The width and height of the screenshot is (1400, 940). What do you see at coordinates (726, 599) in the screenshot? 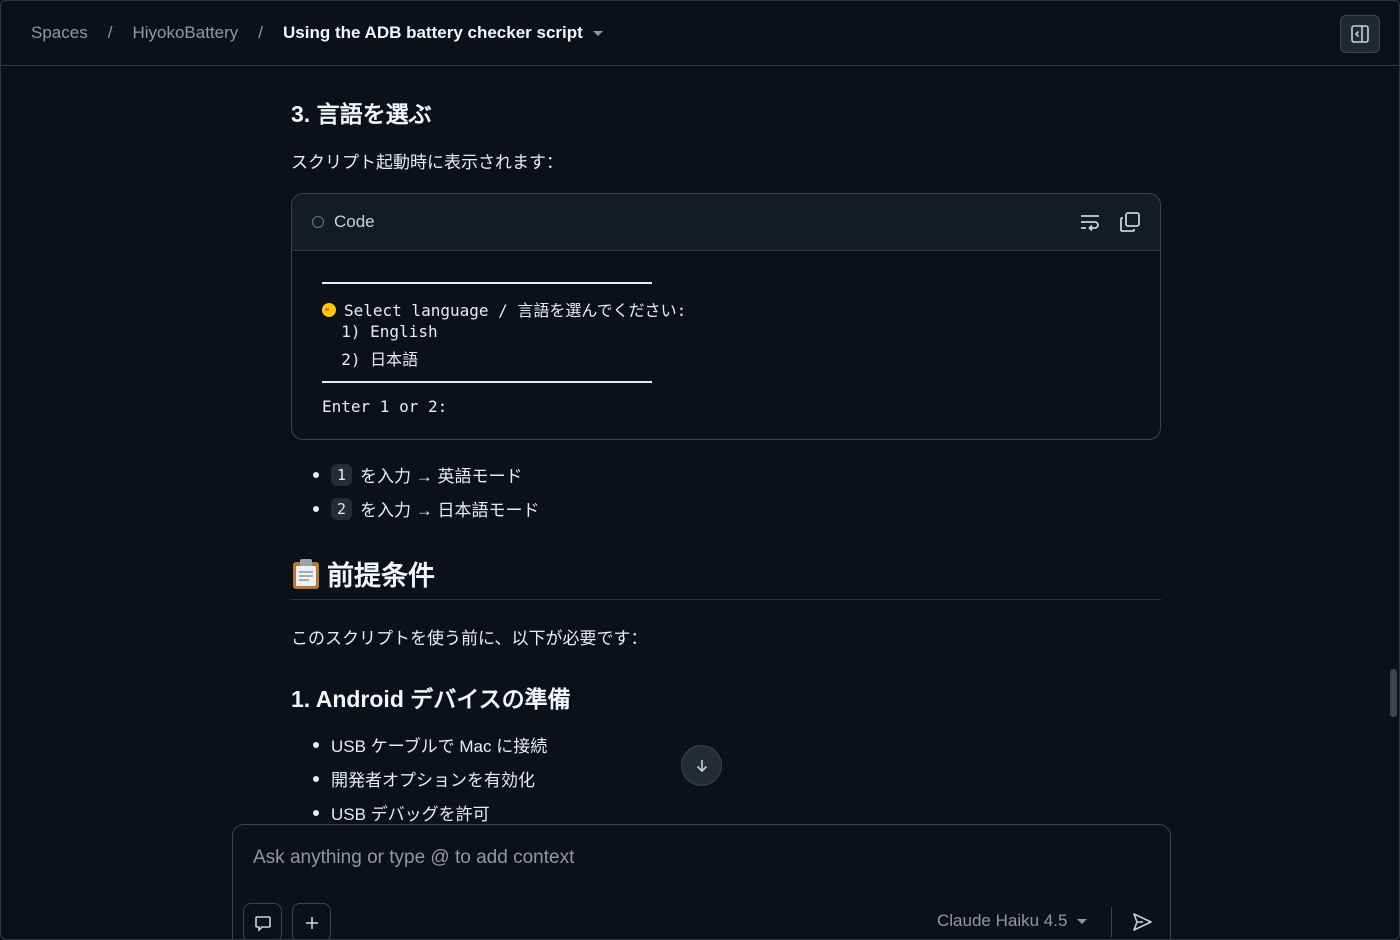
I see `heading-divider` at bounding box center [726, 599].